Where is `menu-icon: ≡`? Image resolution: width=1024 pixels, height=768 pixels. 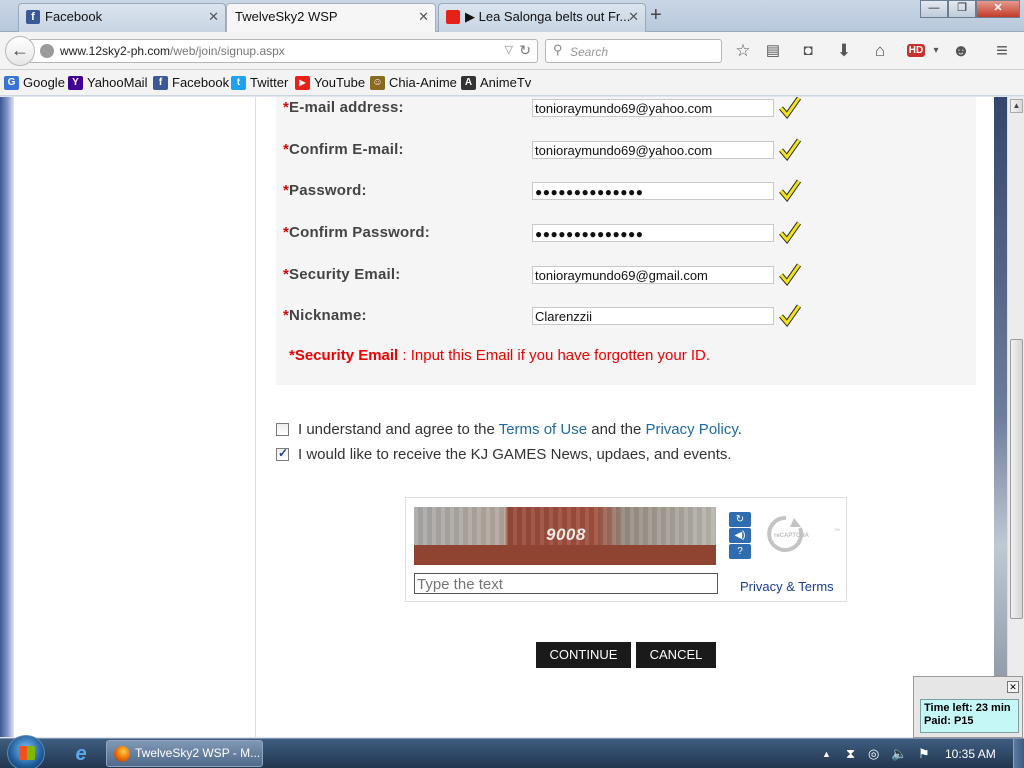 menu-icon: ≡ is located at coordinates (1002, 51).